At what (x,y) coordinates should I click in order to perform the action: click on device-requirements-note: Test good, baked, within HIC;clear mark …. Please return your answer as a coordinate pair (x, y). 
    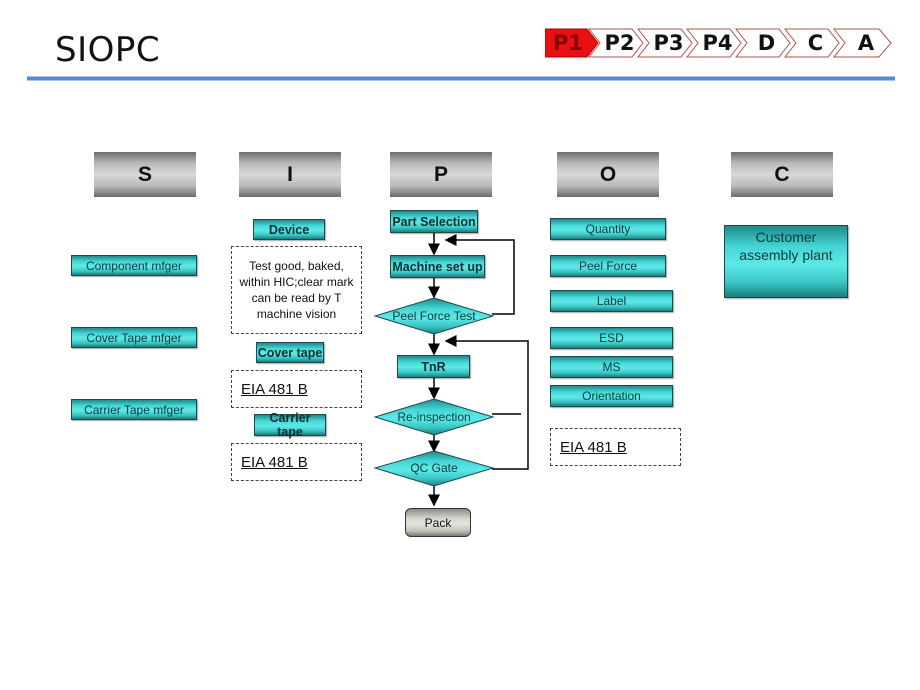
    Looking at the image, I should click on (296, 290).